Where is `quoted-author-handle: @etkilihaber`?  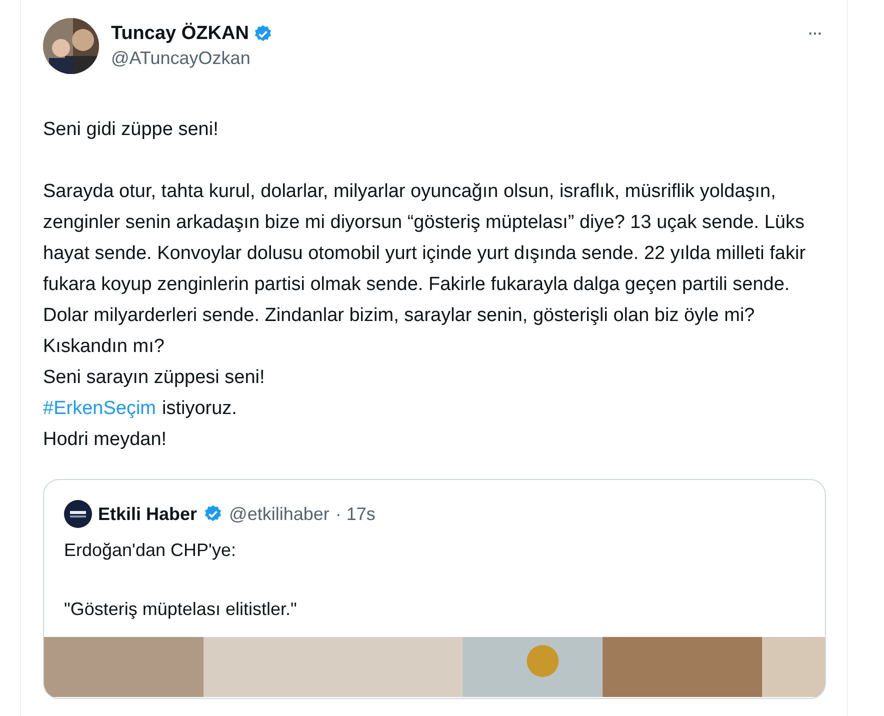 quoted-author-handle: @etkilihaber is located at coordinates (279, 514).